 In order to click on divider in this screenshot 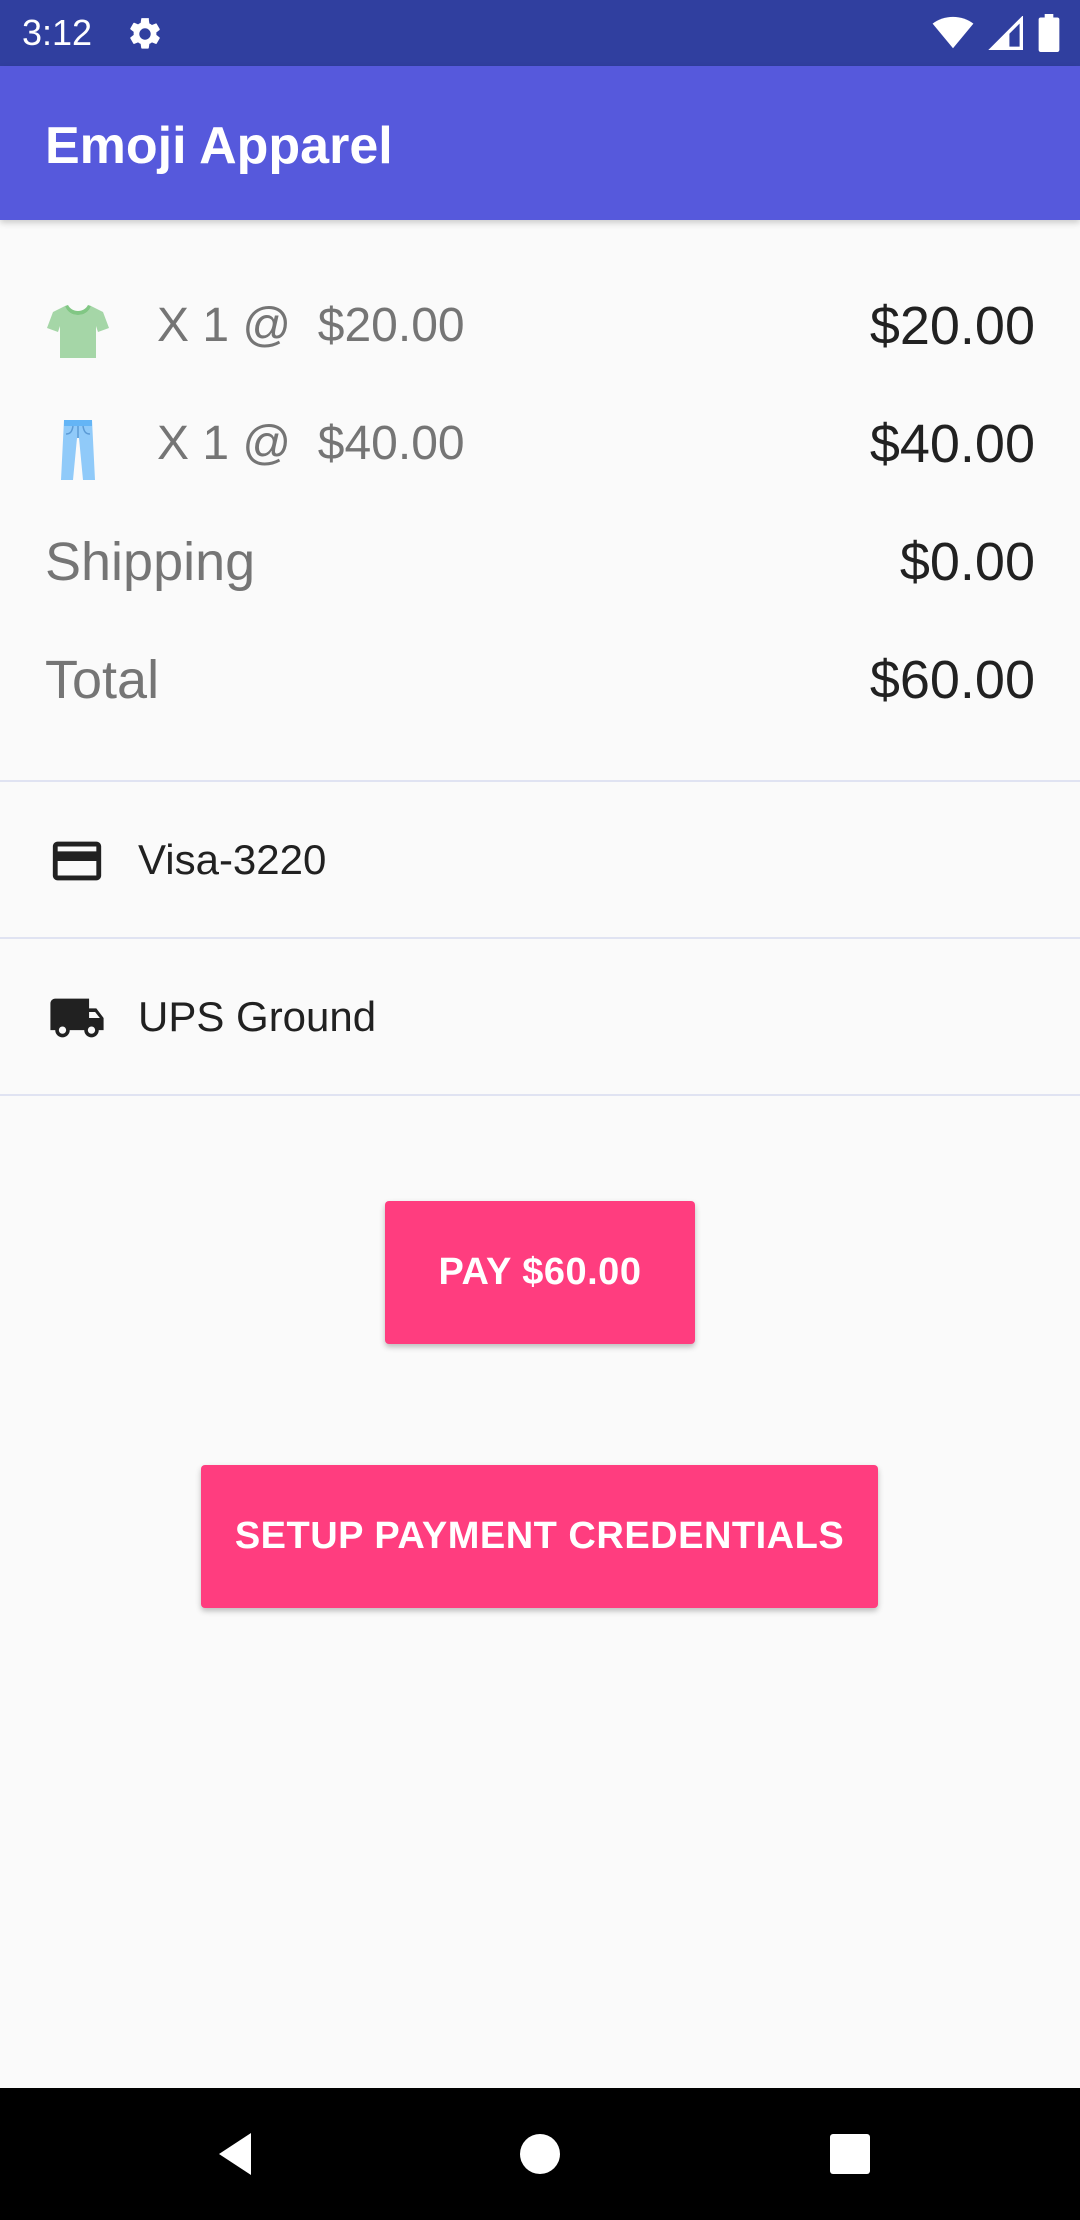, I will do `click(540, 1095)`.